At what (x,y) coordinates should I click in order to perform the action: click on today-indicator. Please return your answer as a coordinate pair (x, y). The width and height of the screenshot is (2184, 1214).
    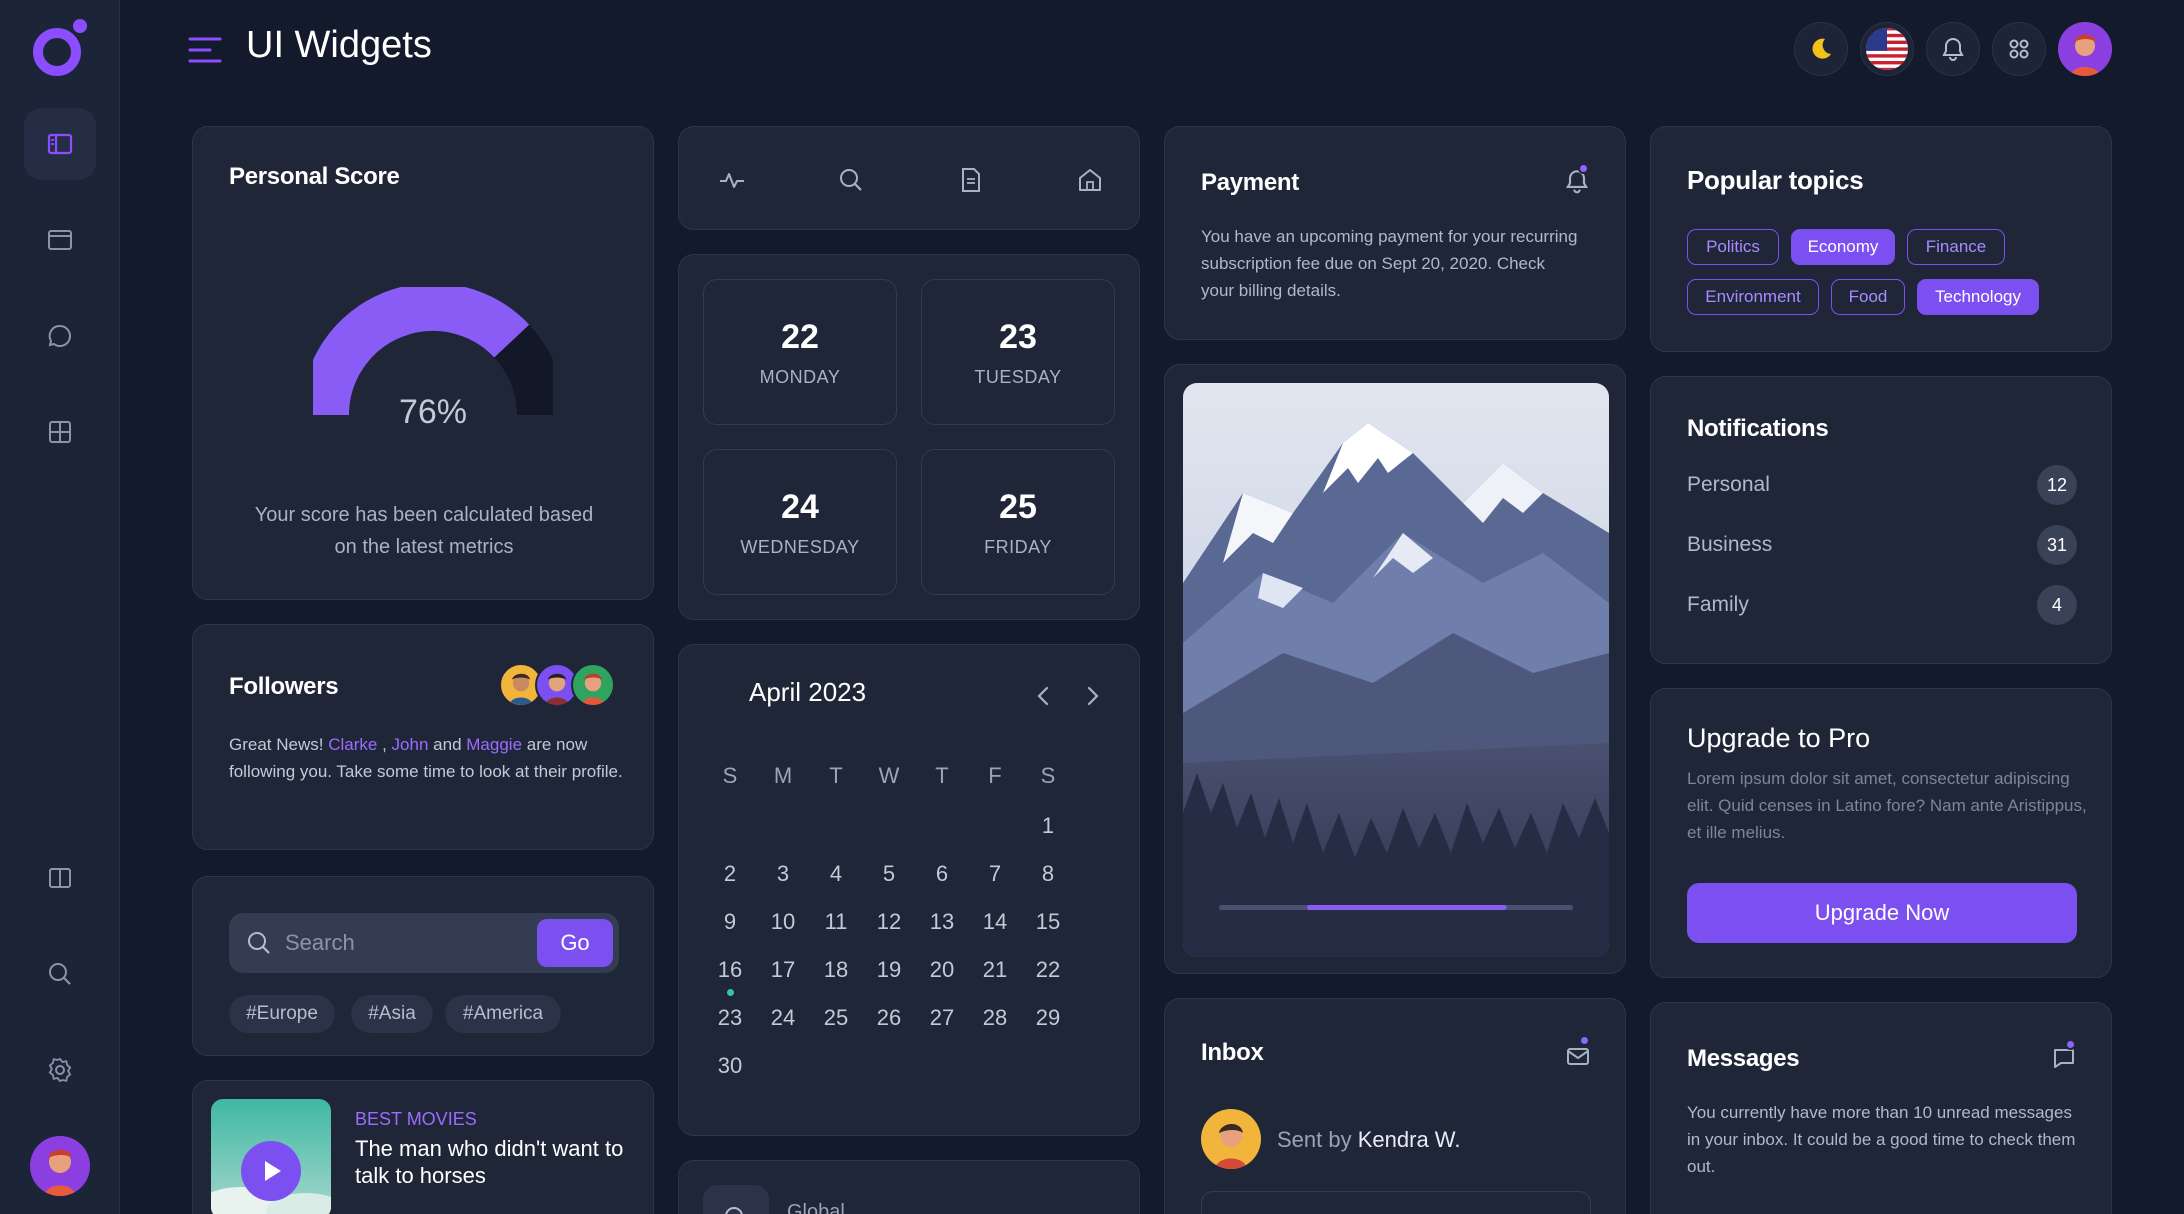
    Looking at the image, I should click on (730, 992).